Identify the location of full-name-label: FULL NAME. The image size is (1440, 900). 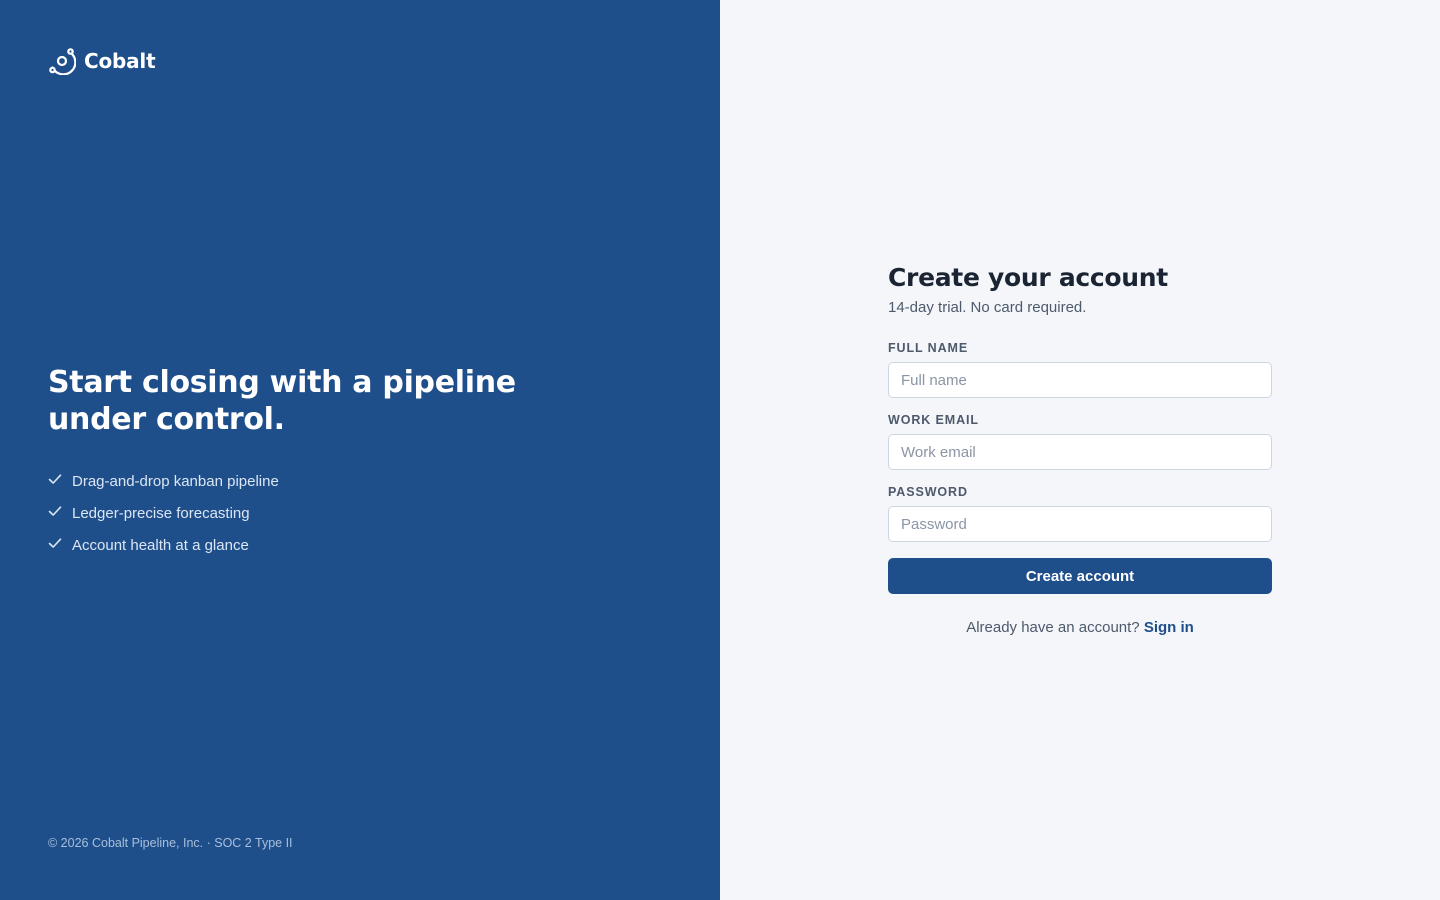
(928, 348).